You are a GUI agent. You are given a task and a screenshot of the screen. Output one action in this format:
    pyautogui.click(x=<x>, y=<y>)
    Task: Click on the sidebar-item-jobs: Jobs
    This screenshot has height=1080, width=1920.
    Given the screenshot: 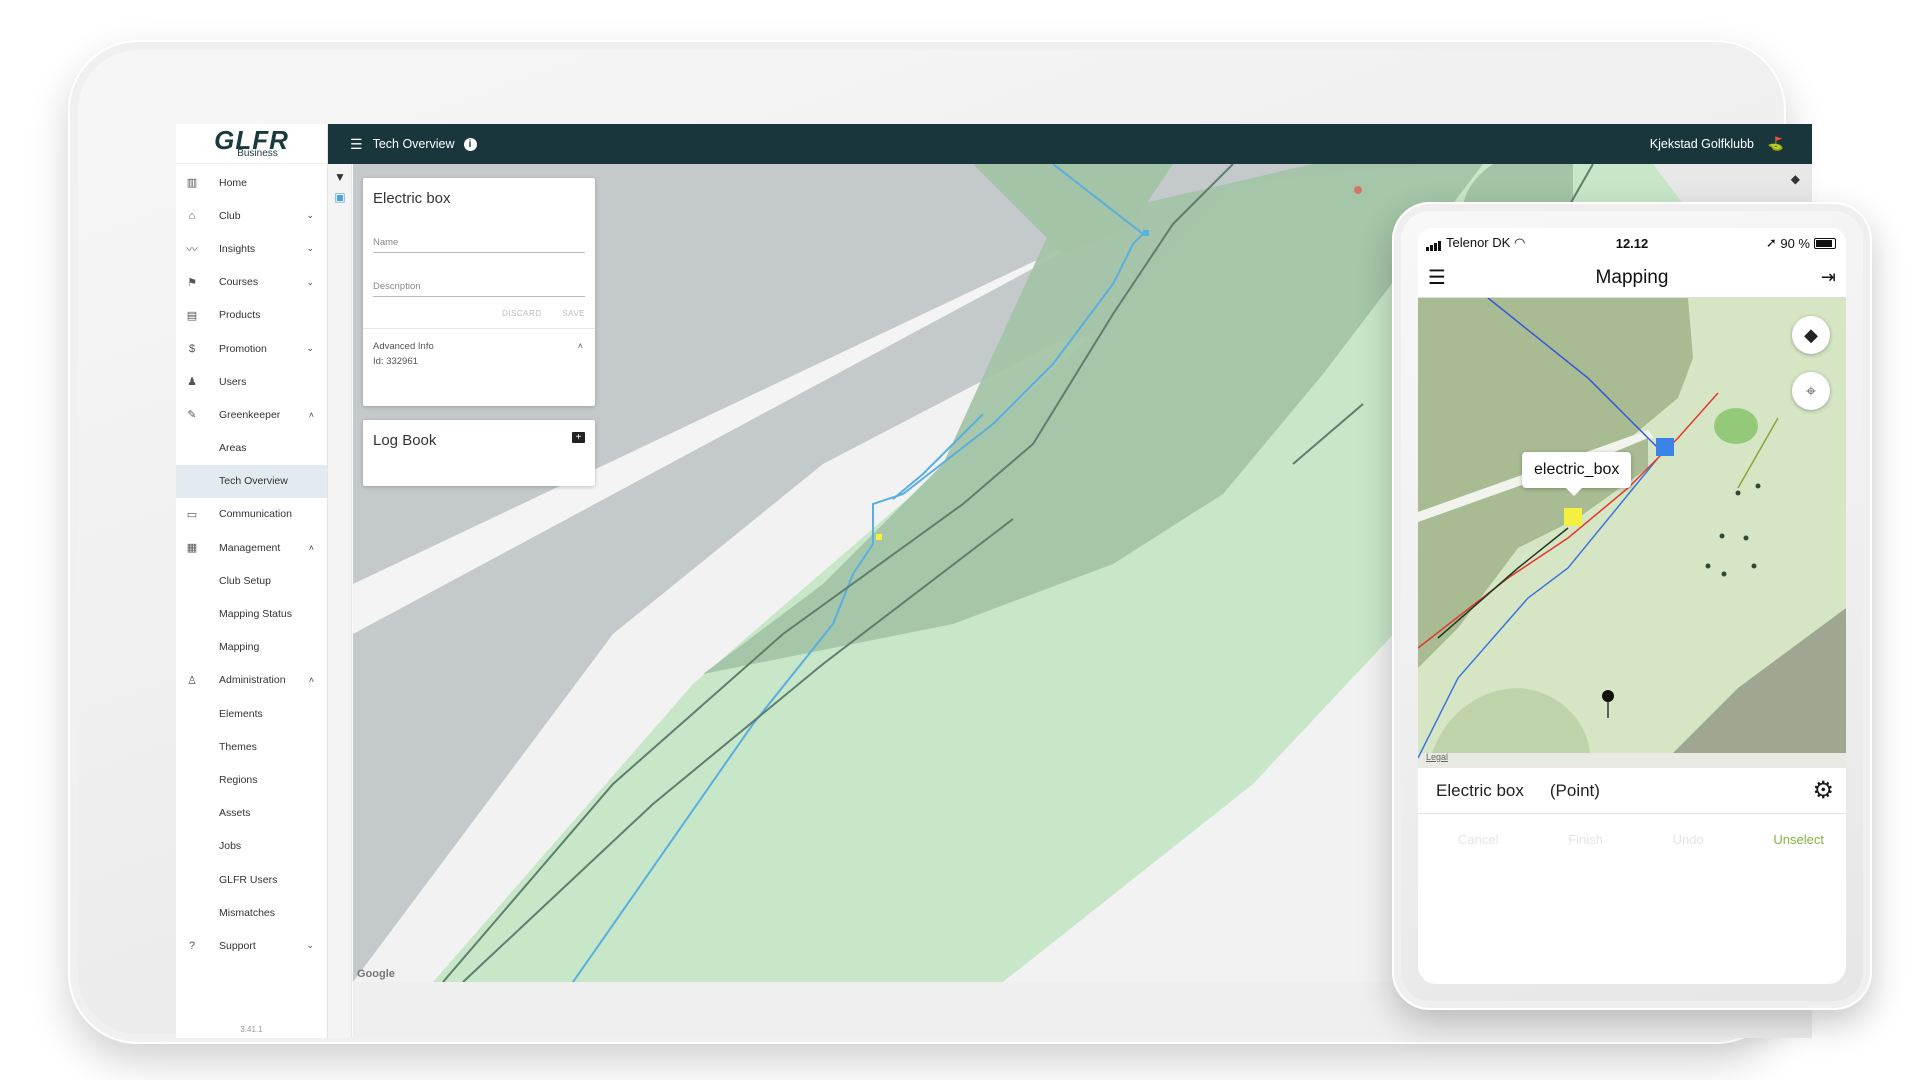 What is the action you would take?
    pyautogui.click(x=251, y=846)
    